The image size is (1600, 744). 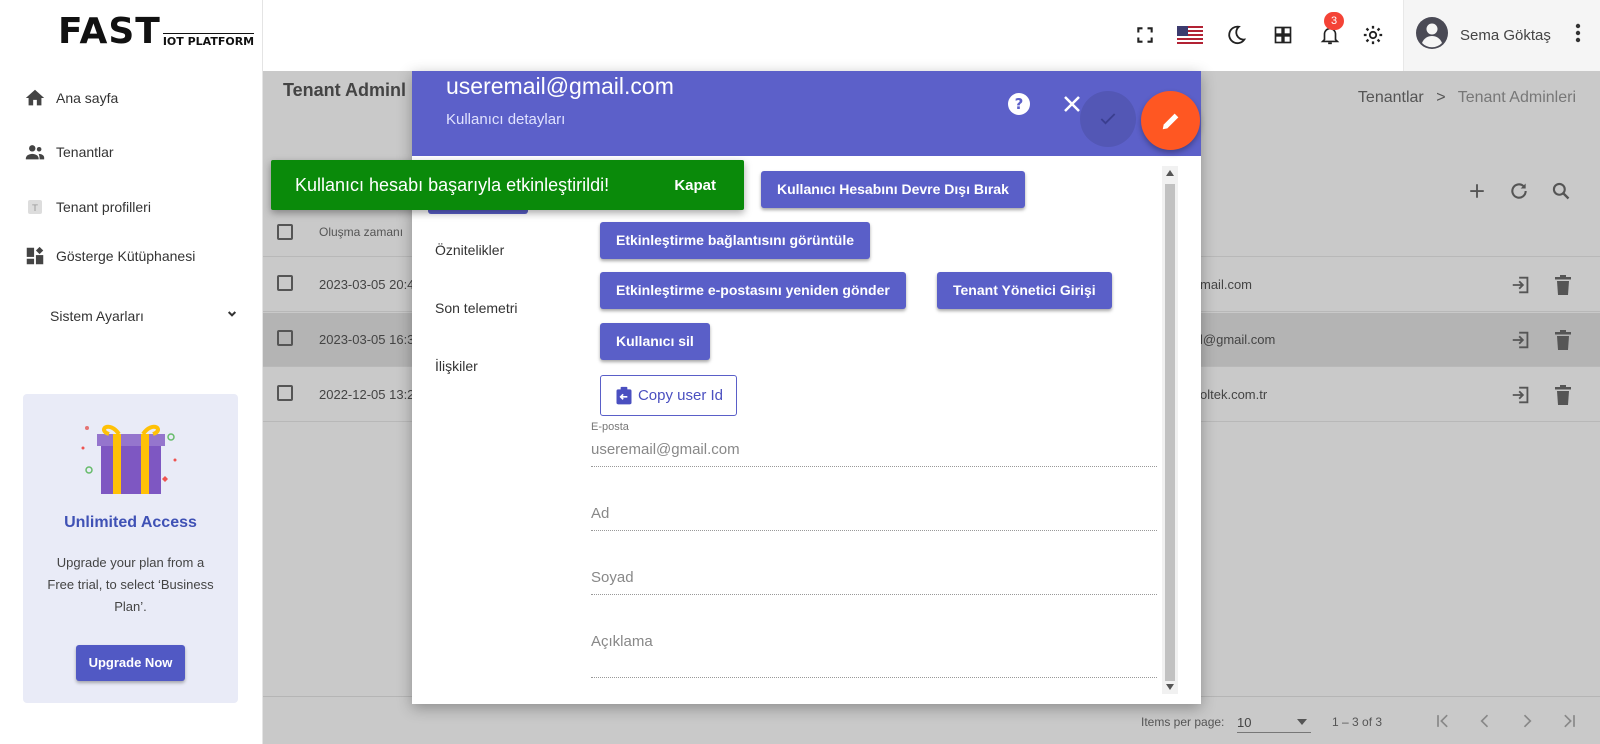 What do you see at coordinates (1334, 21) in the screenshot?
I see `notification-count-badge: 3` at bounding box center [1334, 21].